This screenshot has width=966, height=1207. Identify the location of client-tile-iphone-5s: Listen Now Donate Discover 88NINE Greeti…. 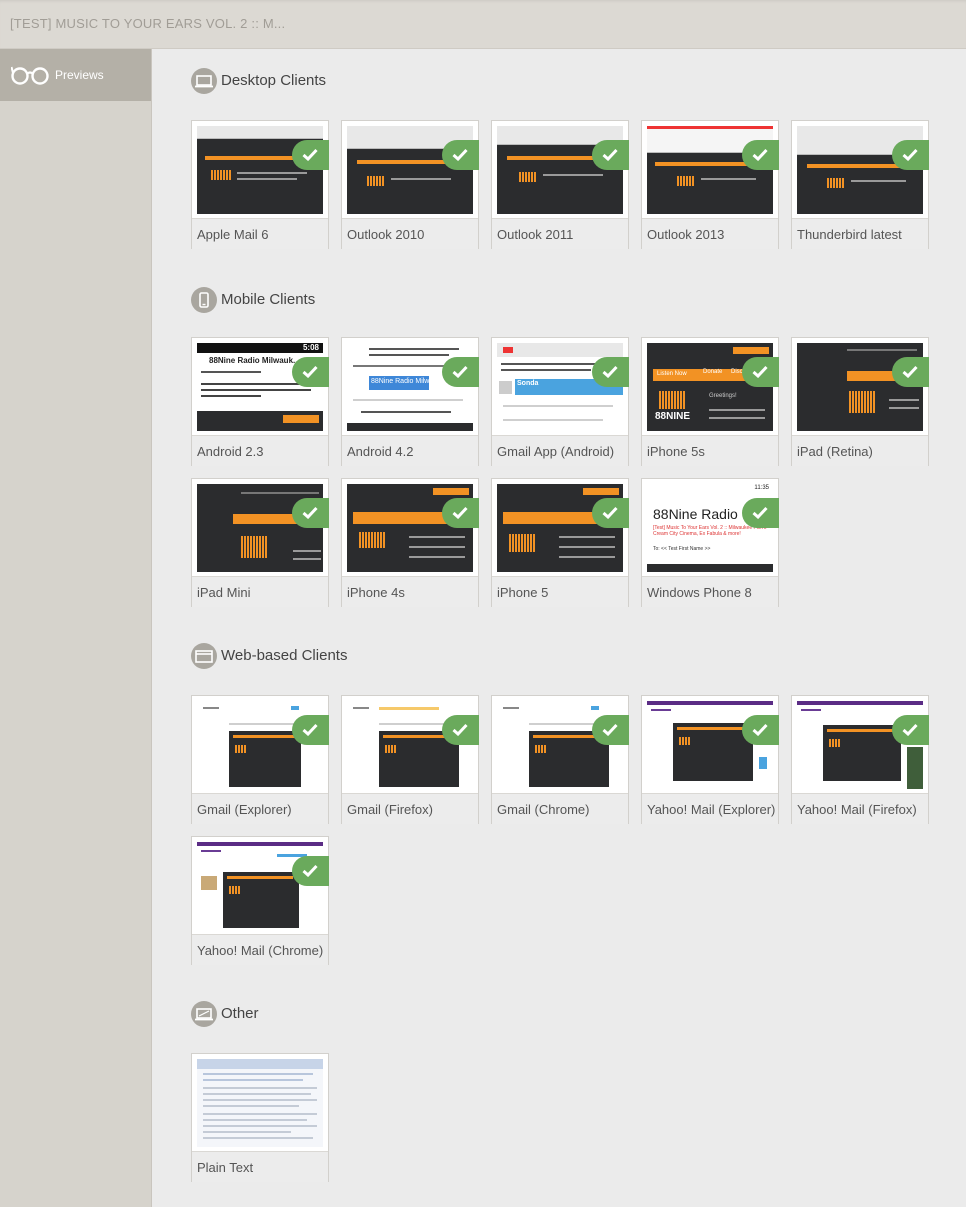
(710, 401).